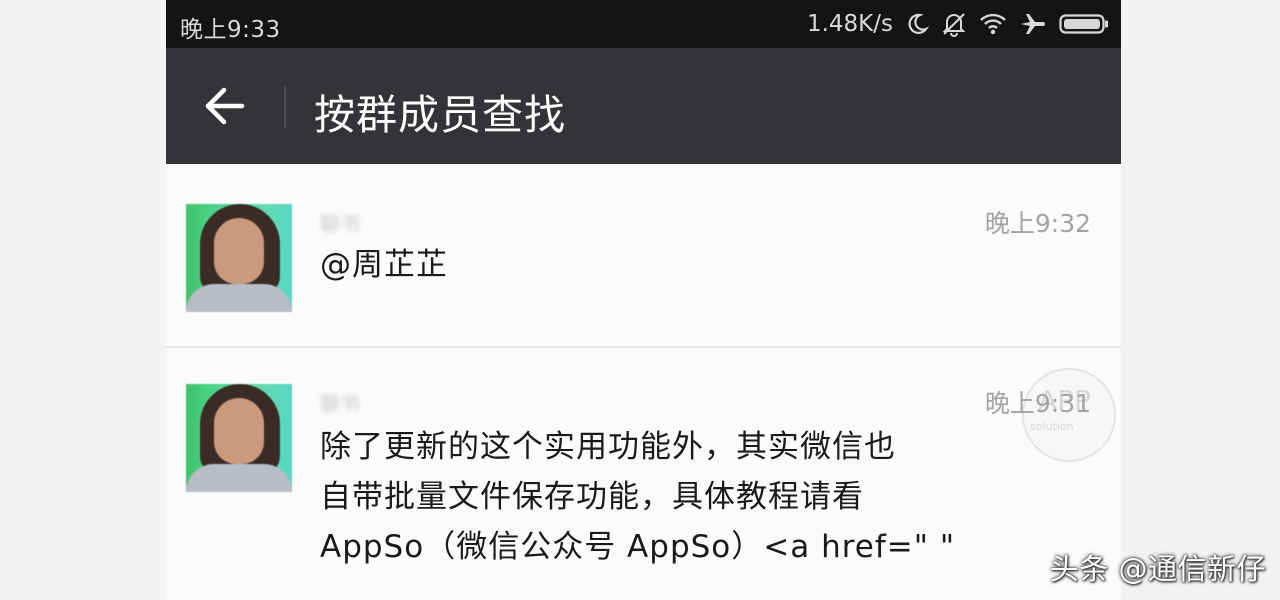  I want to click on app-bar: 按群成员查找, so click(643, 106).